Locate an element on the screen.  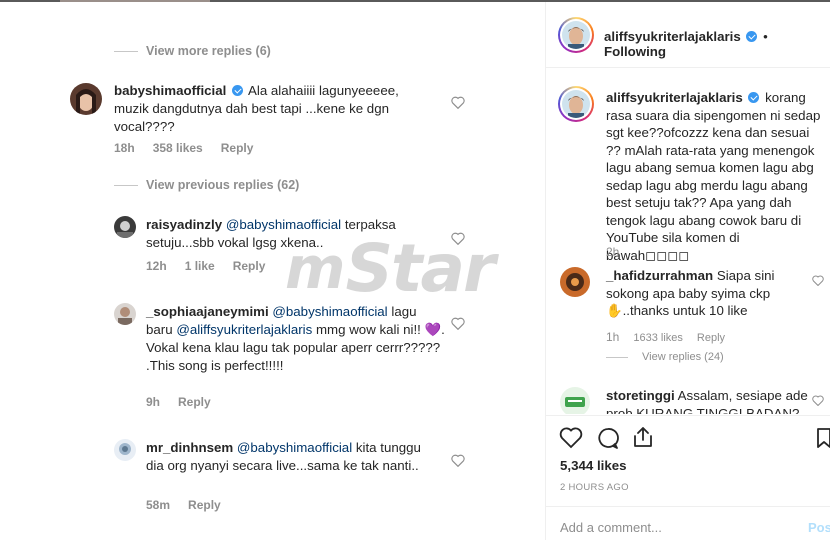
post-comment-button: Post is located at coordinates (819, 527).